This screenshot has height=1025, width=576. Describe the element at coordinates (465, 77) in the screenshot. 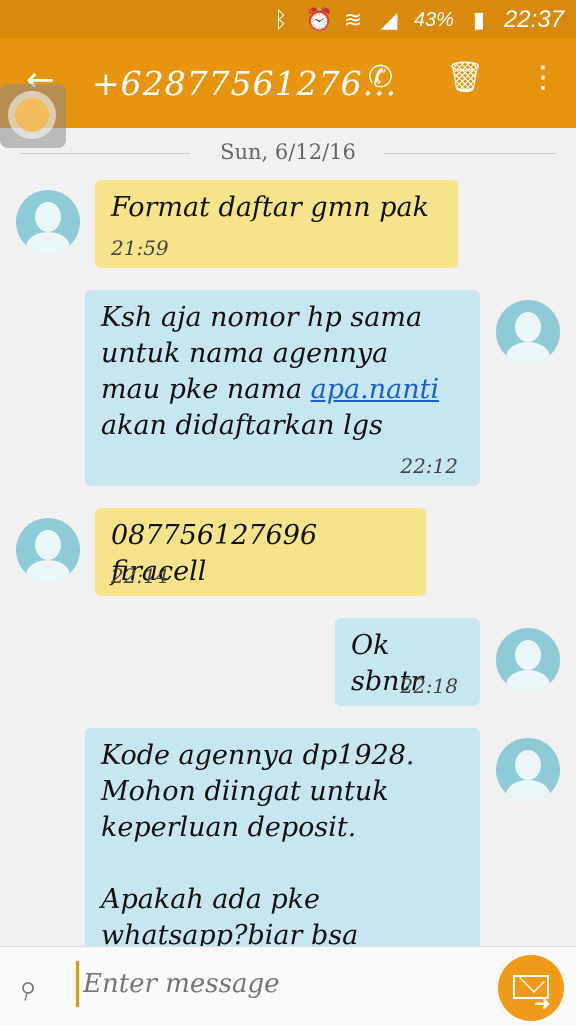

I see `delete-icon: 🗑` at that location.